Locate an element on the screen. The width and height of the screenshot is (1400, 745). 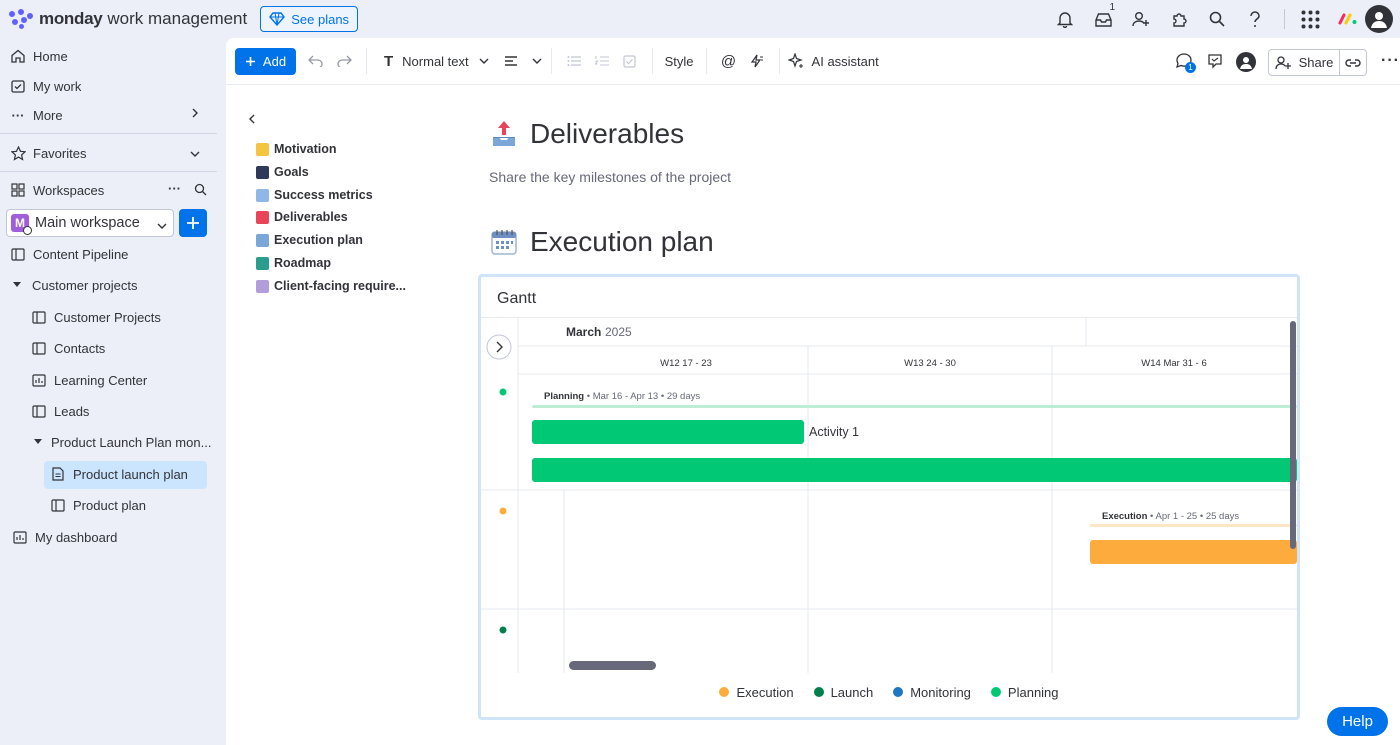
sidebar-item-my-dashboard: My dashboard is located at coordinates (64, 537).